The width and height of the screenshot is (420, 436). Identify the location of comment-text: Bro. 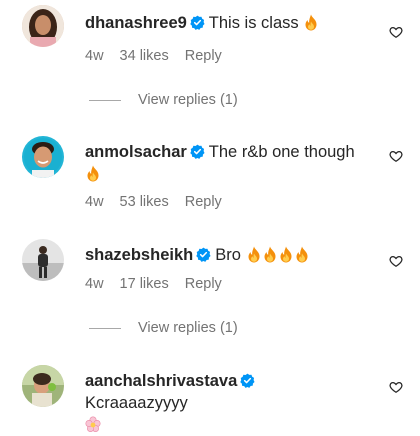
(228, 255).